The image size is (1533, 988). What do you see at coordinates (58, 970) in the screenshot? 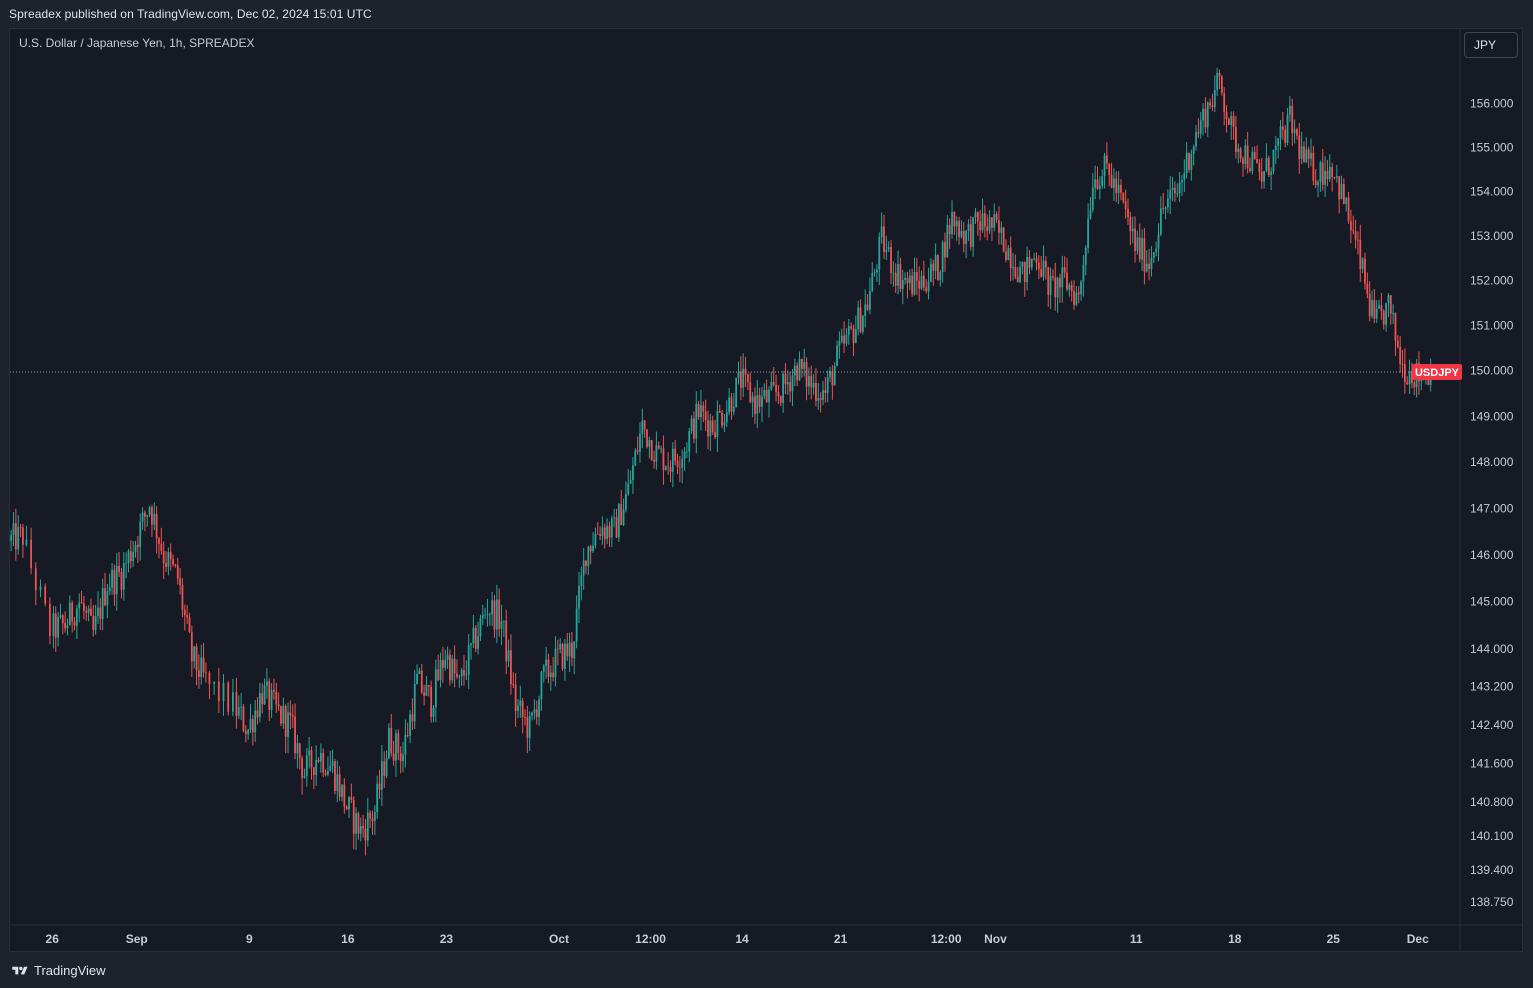
I see `tradingview-brand: TradingView` at bounding box center [58, 970].